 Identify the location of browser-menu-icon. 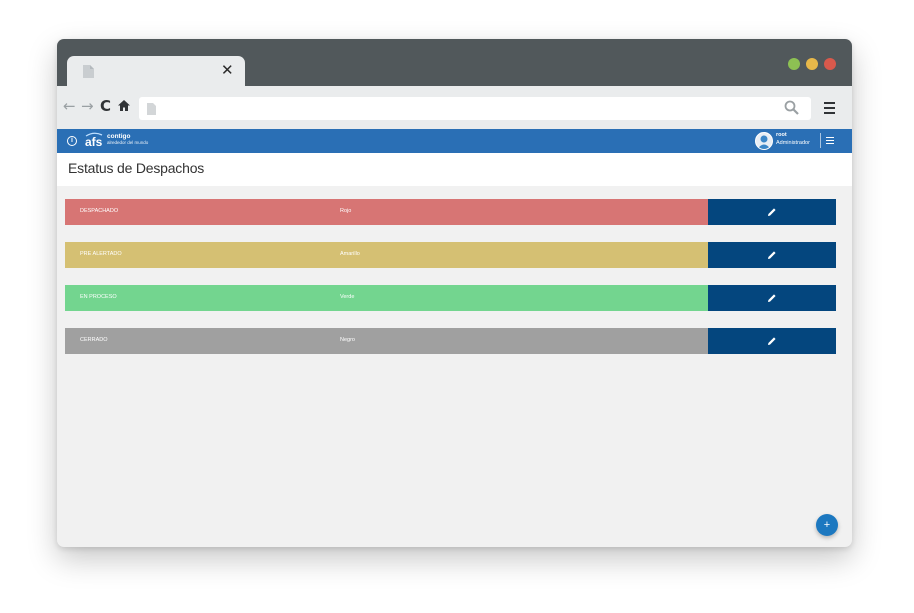
(829, 109).